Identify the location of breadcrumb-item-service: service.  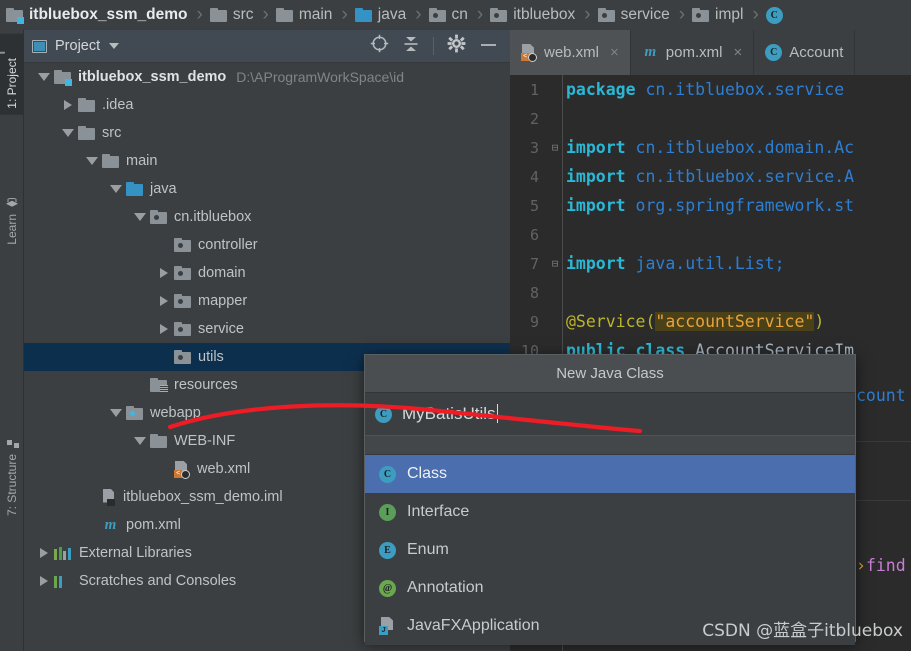
(633, 15).